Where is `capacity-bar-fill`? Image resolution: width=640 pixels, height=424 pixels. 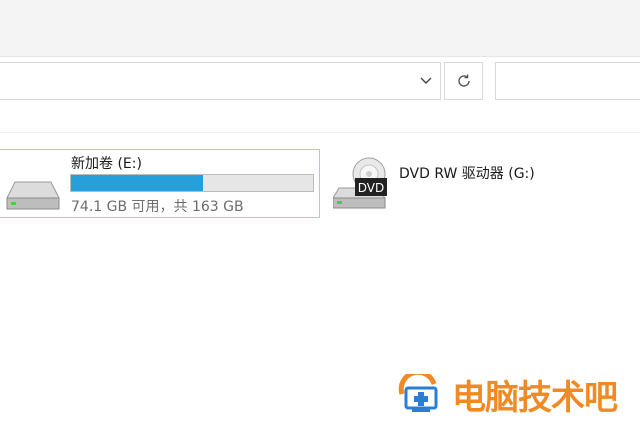
capacity-bar-fill is located at coordinates (137, 183).